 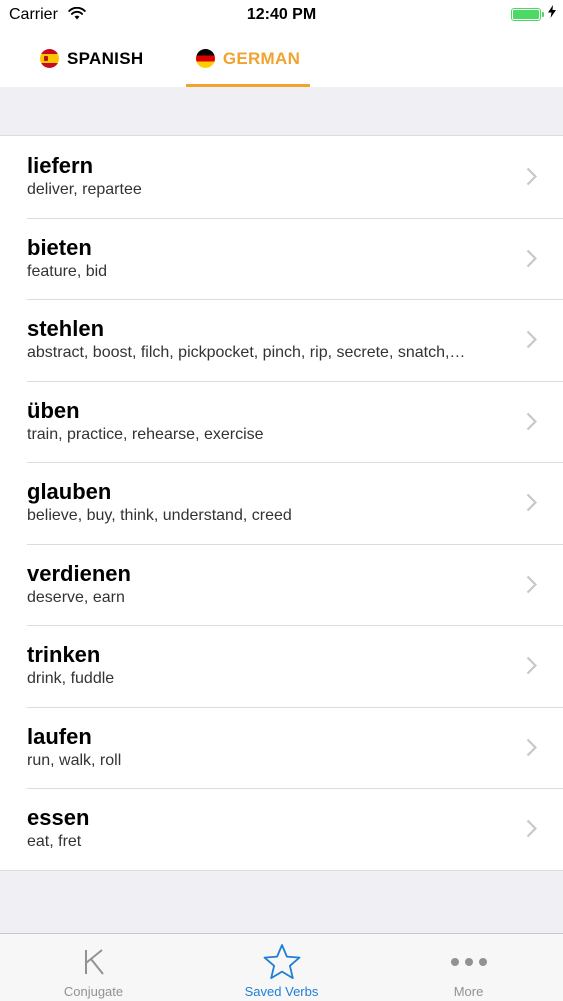 I want to click on verb-title: liefern, so click(x=60, y=165).